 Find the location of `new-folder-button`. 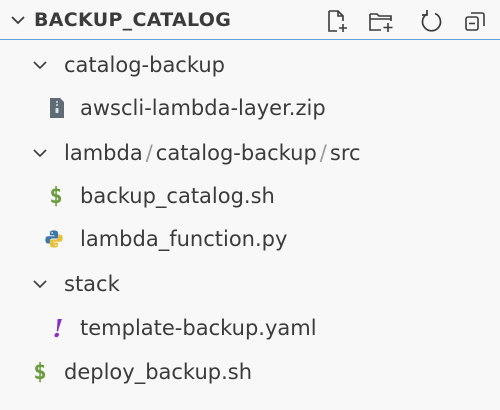

new-folder-button is located at coordinates (381, 21).